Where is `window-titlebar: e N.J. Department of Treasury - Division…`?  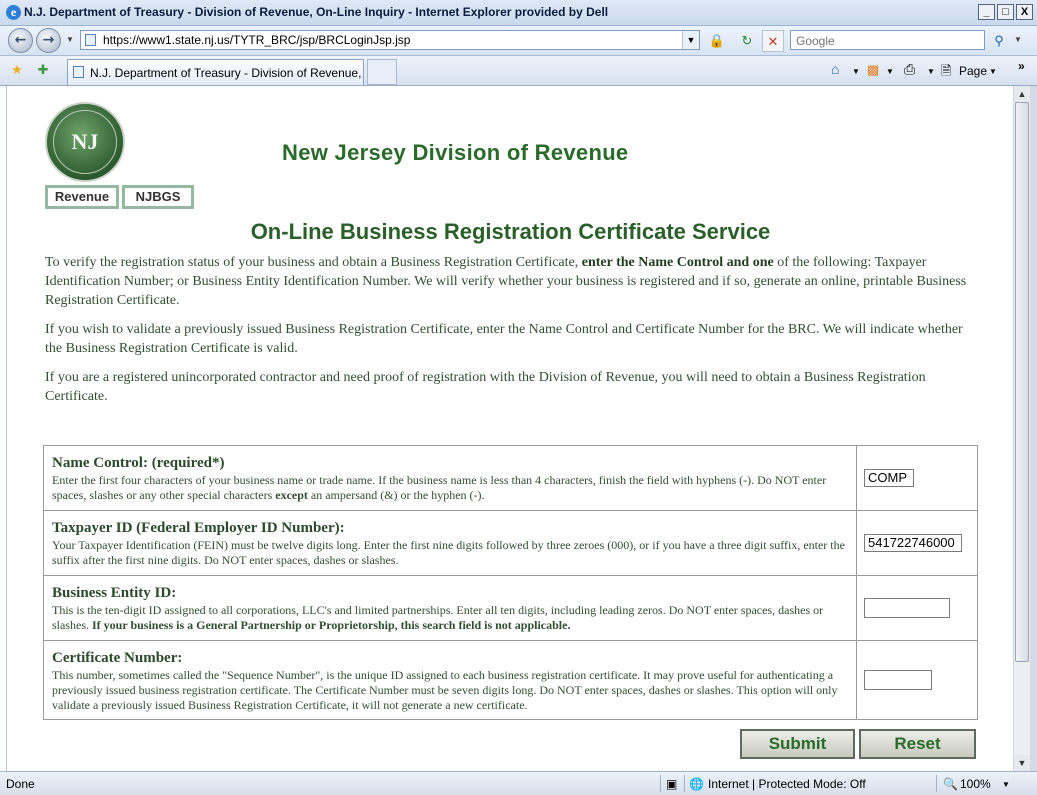
window-titlebar: e N.J. Department of Treasury - Division… is located at coordinates (518, 13).